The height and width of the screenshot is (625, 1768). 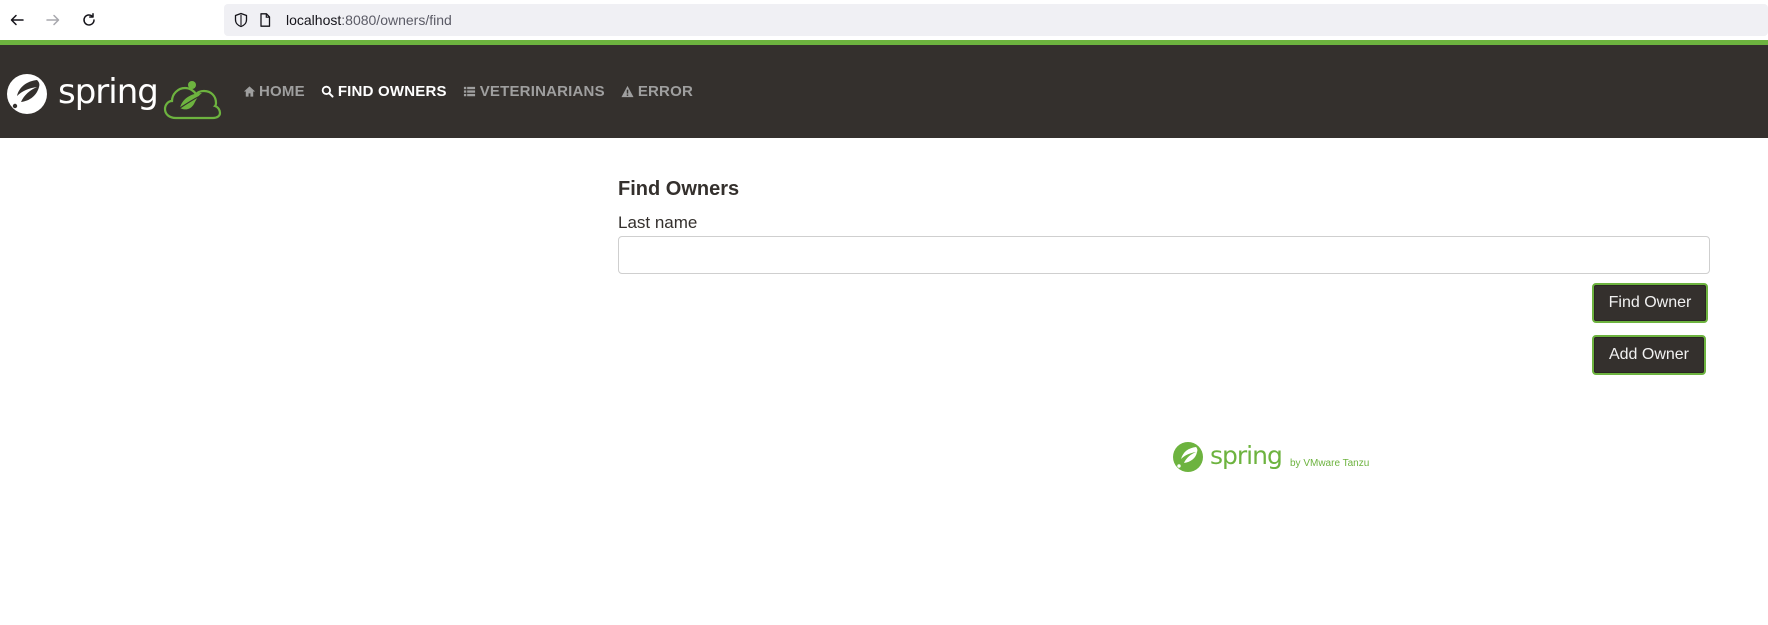 I want to click on nav-label-home: HOME, so click(x=282, y=91).